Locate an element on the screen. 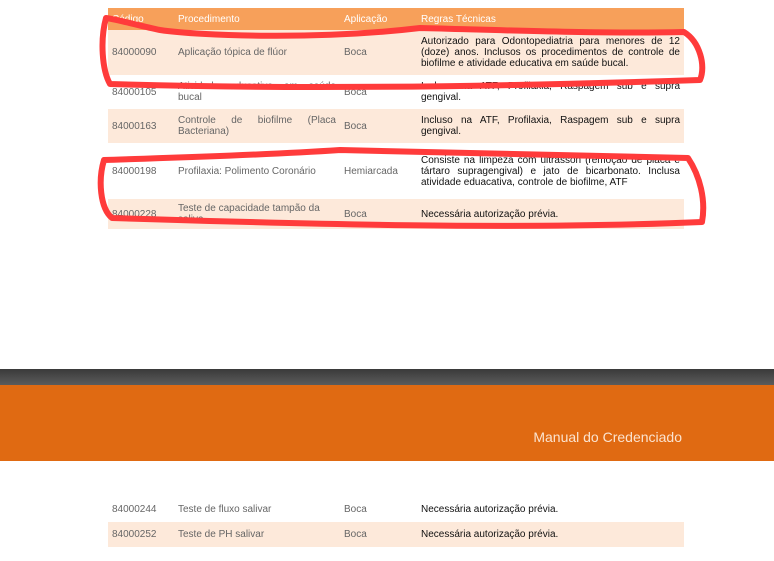 This screenshot has width=774, height=561. cell-code: 84000252 is located at coordinates (141, 534).